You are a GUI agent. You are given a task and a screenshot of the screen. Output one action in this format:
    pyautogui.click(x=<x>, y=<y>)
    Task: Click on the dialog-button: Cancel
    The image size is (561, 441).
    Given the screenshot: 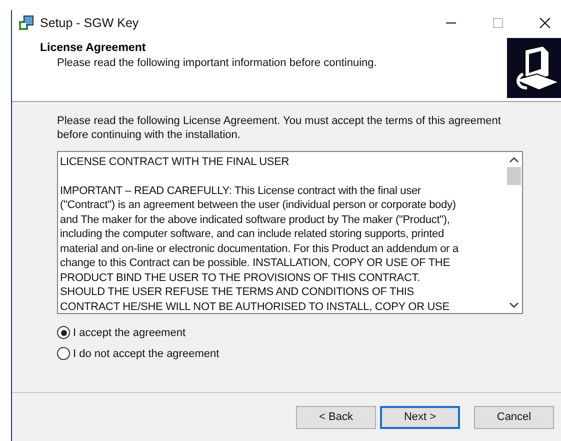 What is the action you would take?
    pyautogui.click(x=514, y=417)
    